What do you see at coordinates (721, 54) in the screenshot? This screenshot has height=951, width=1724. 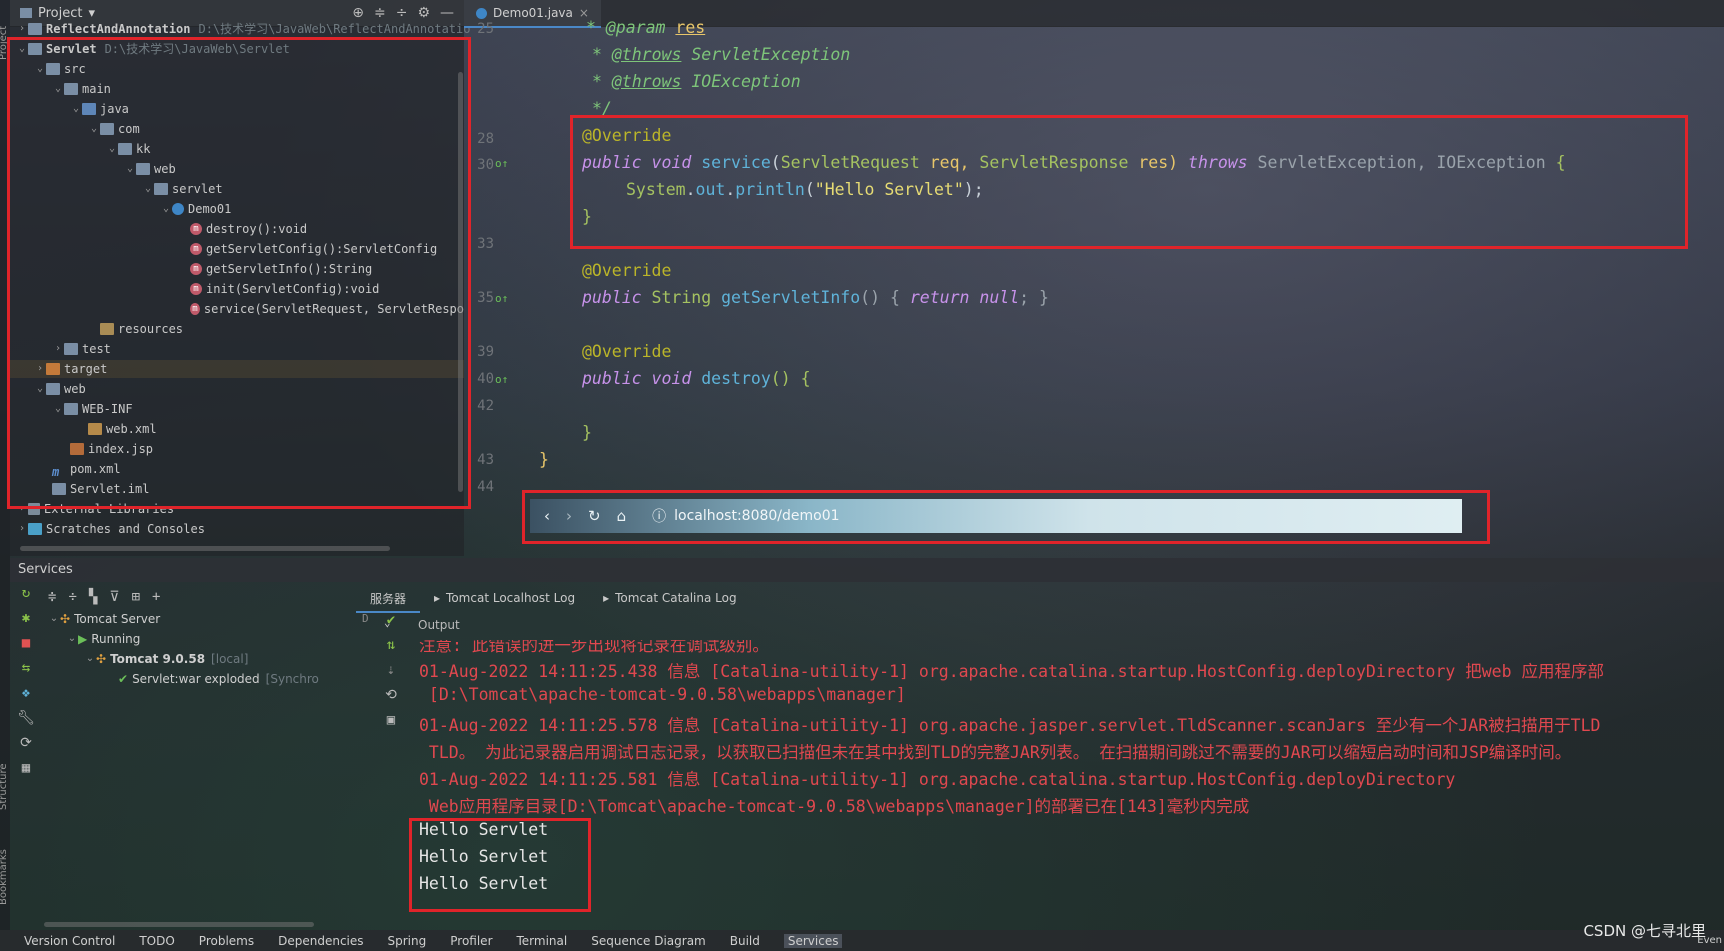 I see `code-line: * @throws ServletException` at bounding box center [721, 54].